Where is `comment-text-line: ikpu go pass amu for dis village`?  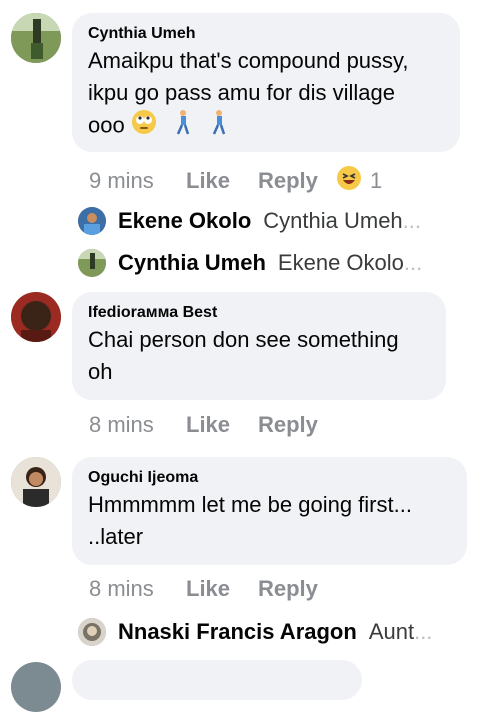
comment-text-line: ikpu go pass amu for dis village is located at coordinates (241, 92).